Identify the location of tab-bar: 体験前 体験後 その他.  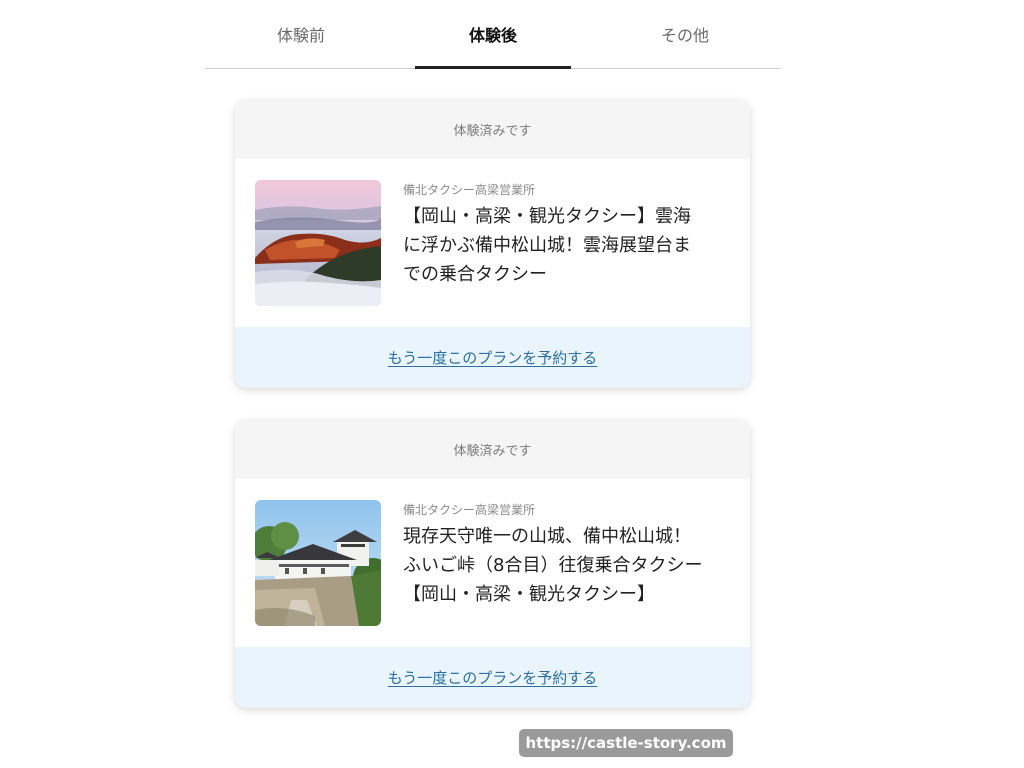
(493, 34).